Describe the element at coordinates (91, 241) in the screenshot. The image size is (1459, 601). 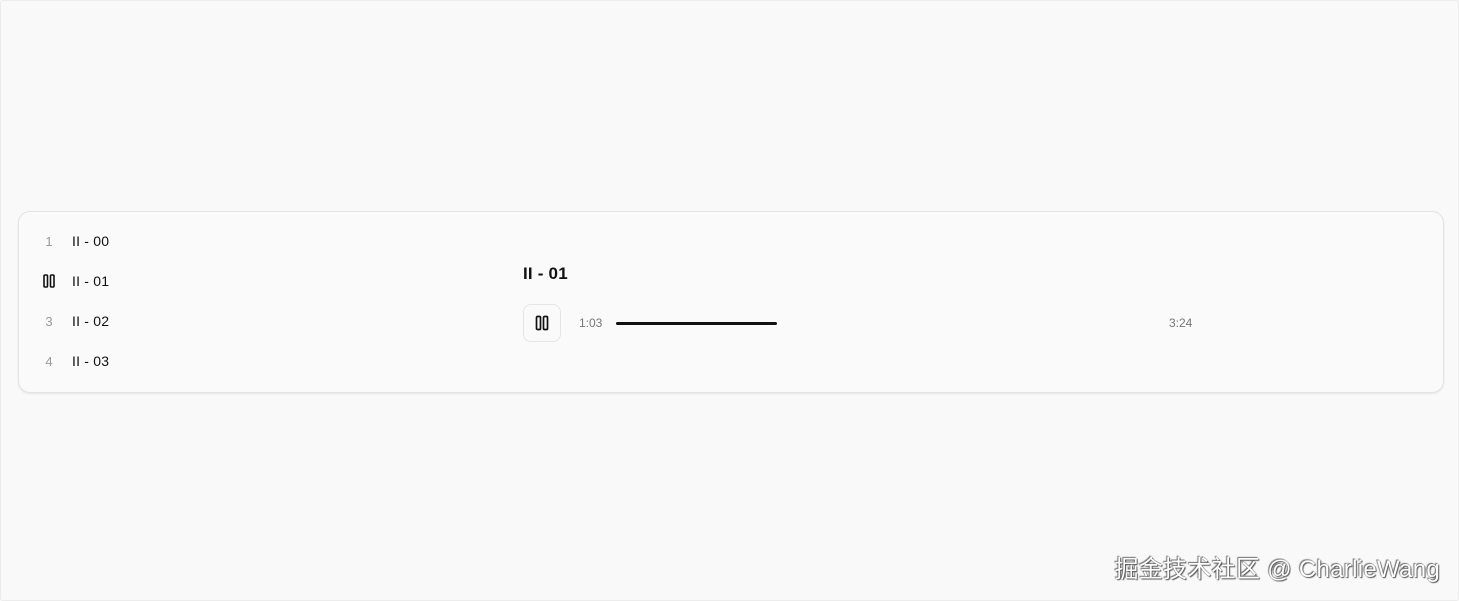
I see `track-title: II - 00` at that location.